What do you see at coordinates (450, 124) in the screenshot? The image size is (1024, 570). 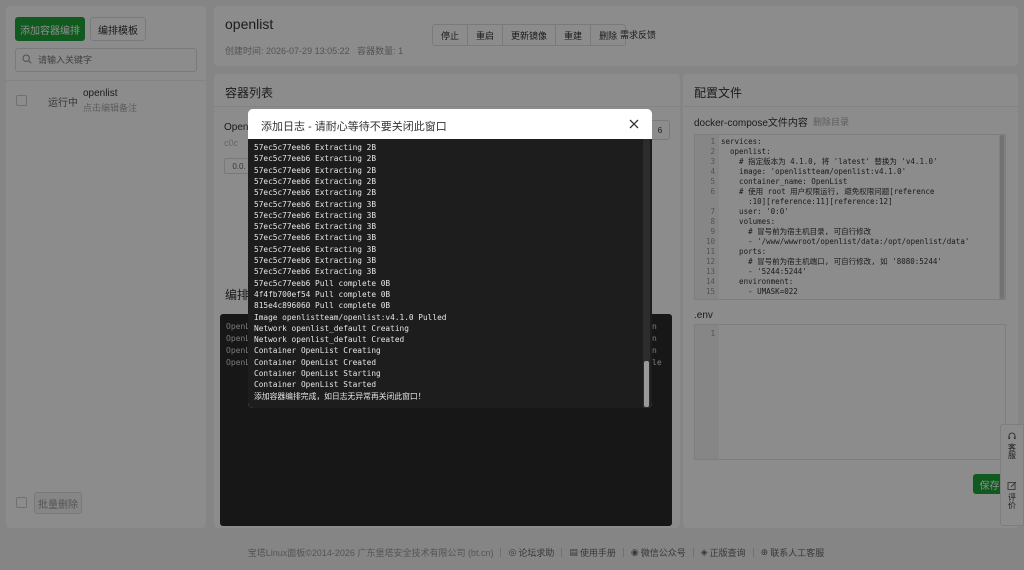 I see `dialog-header: 添加日志 - 请耐心等待不要关闭此窗口` at bounding box center [450, 124].